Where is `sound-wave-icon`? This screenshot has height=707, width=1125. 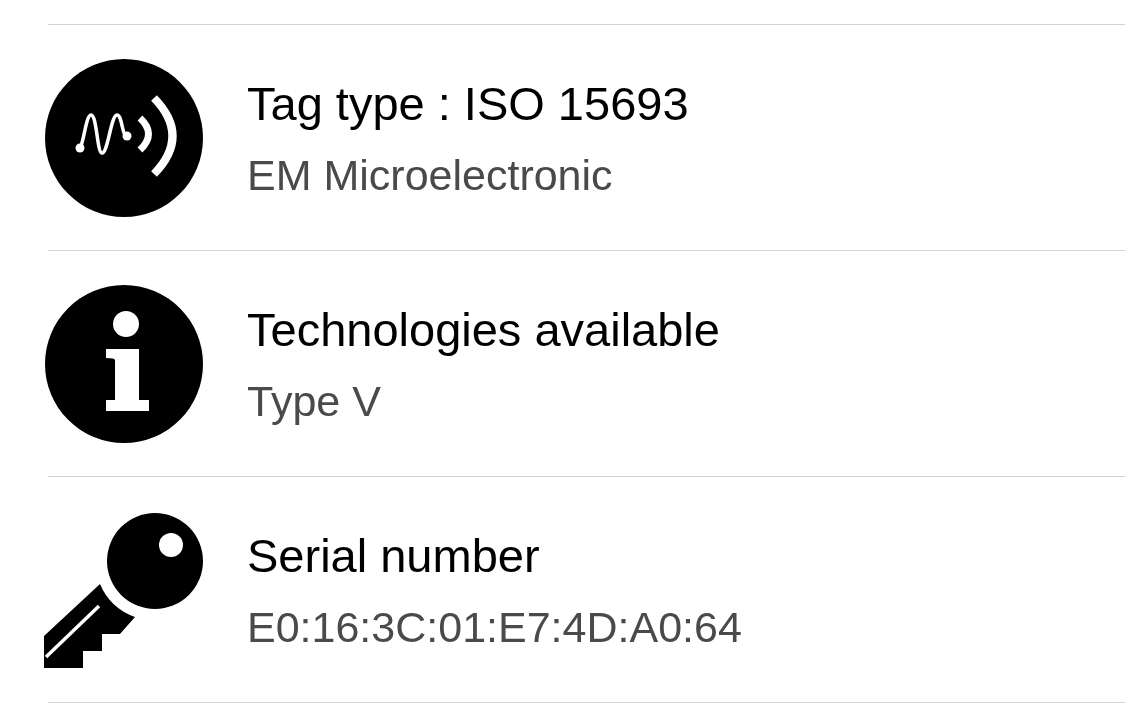 sound-wave-icon is located at coordinates (124, 137).